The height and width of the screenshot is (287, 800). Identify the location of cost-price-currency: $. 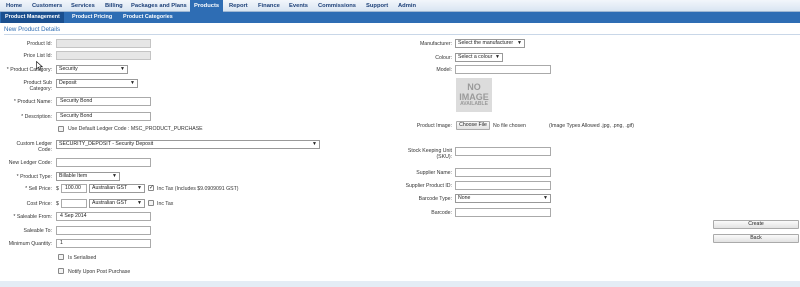
(57, 204).